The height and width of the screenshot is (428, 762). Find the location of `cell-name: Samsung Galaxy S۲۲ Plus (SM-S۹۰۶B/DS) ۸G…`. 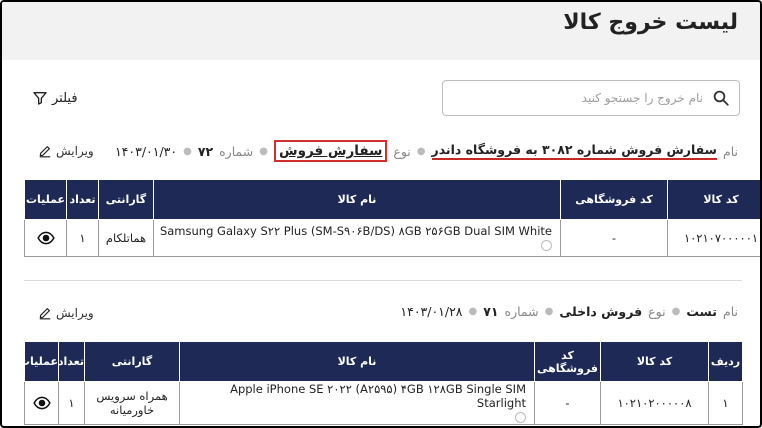

cell-name: Samsung Galaxy S۲۲ Plus (SM-S۹۰۶B/DS) ۸G… is located at coordinates (357, 238).